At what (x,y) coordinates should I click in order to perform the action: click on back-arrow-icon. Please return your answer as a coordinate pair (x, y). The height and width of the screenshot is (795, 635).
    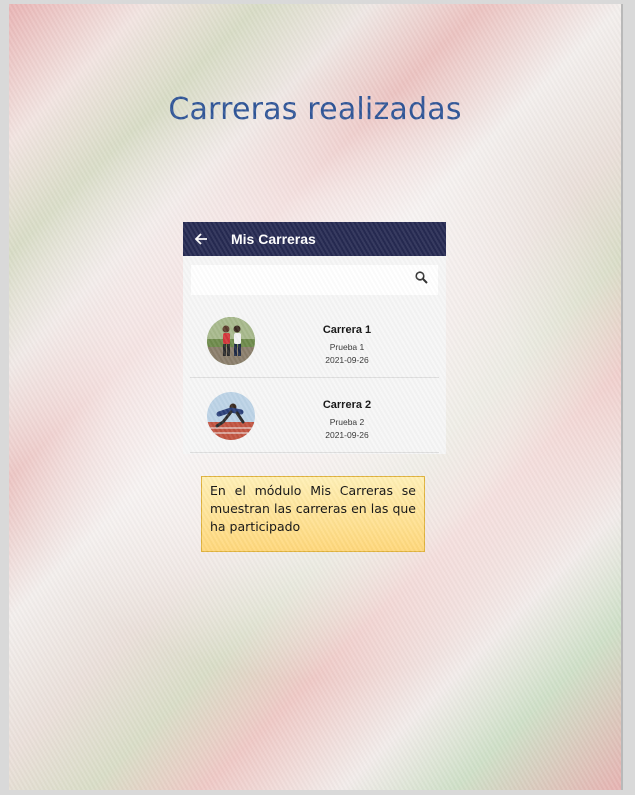
    Looking at the image, I should click on (202, 239).